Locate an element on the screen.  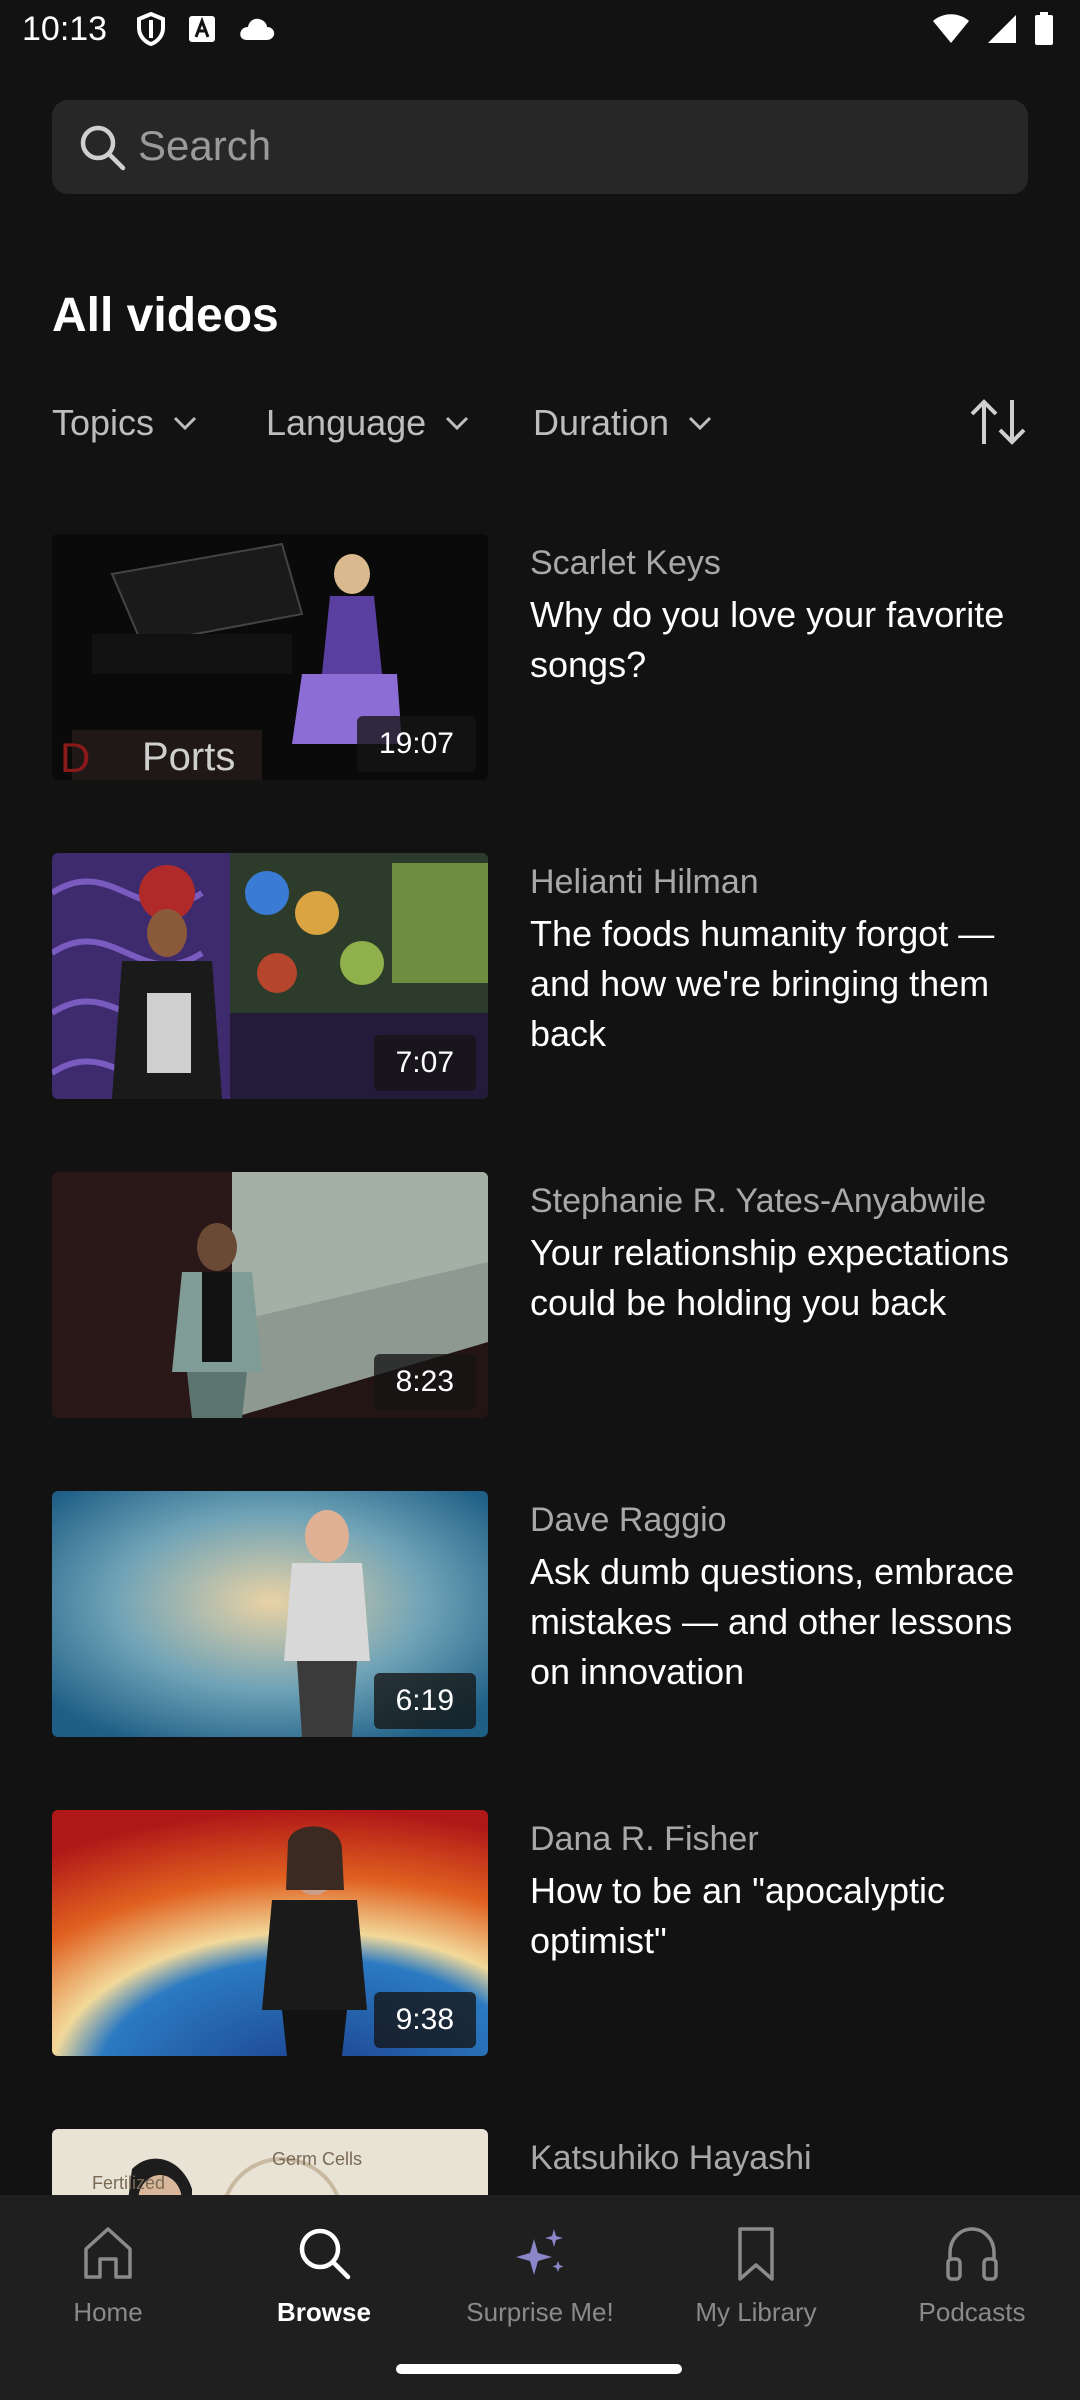
duration-badge: 9:38 is located at coordinates (424, 2020).